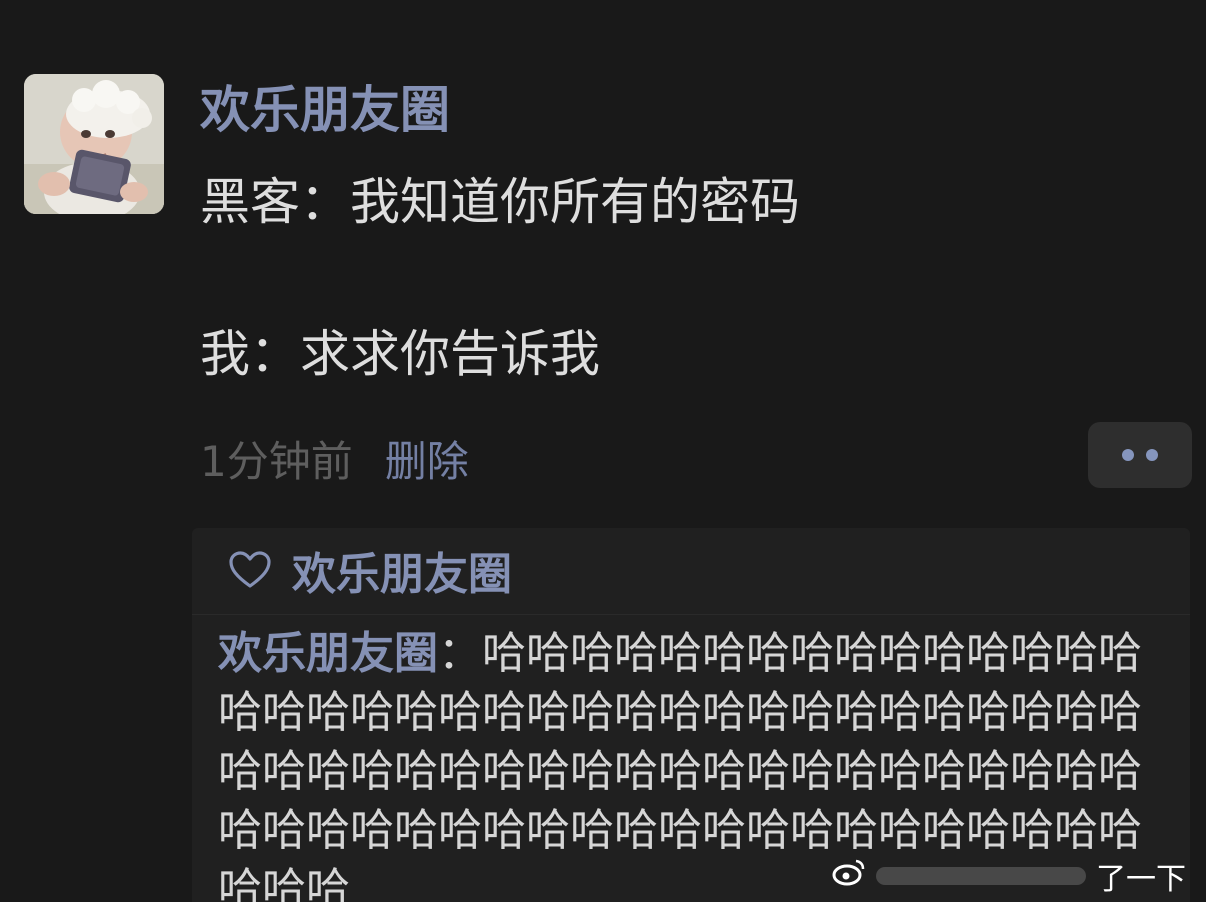 This screenshot has width=1206, height=902. Describe the element at coordinates (250, 570) in the screenshot. I see `heart-outline-icon` at that location.